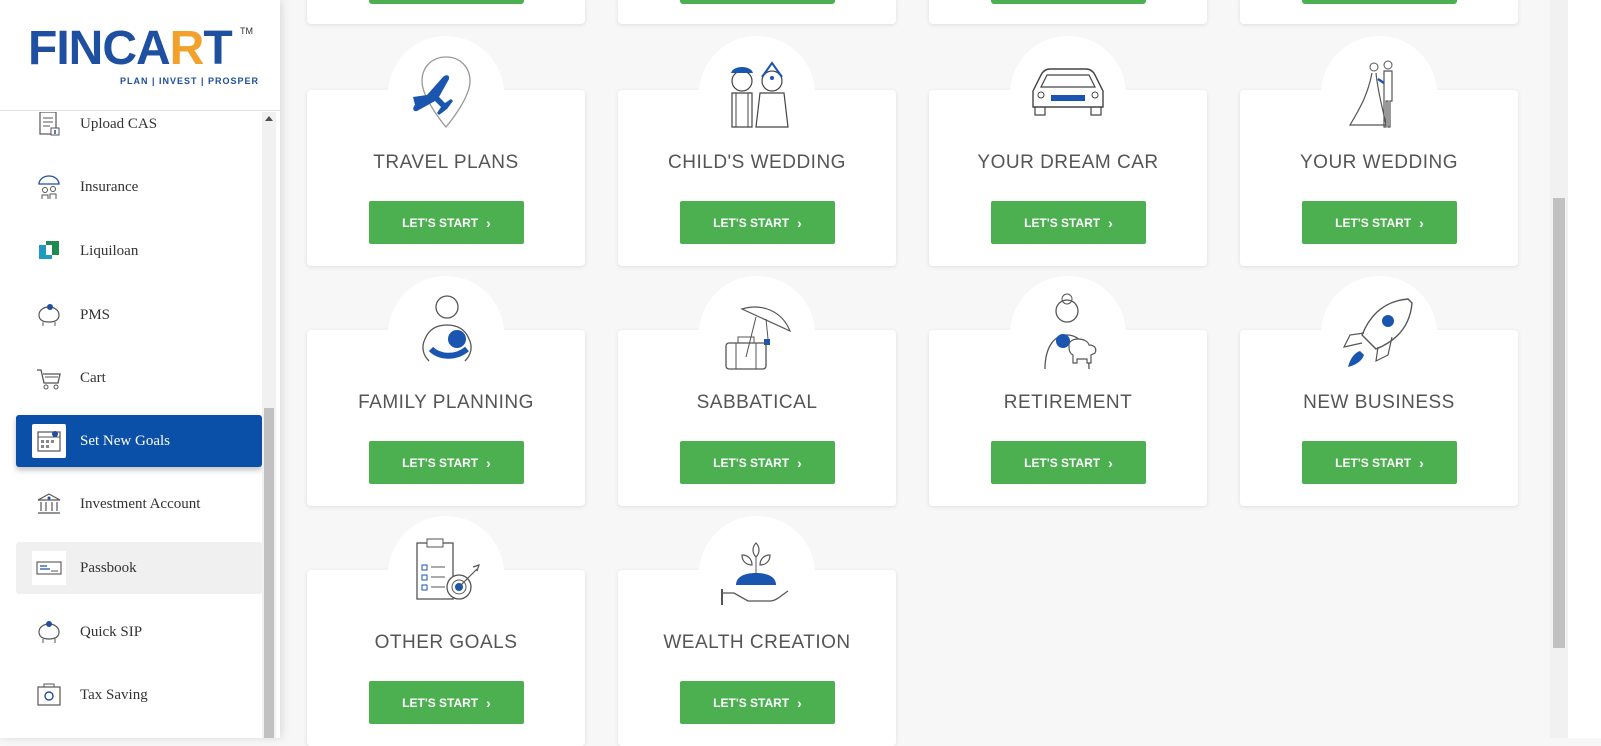 The width and height of the screenshot is (1601, 746). Describe the element at coordinates (49, 126) in the screenshot. I see `upload-cas-icon` at that location.